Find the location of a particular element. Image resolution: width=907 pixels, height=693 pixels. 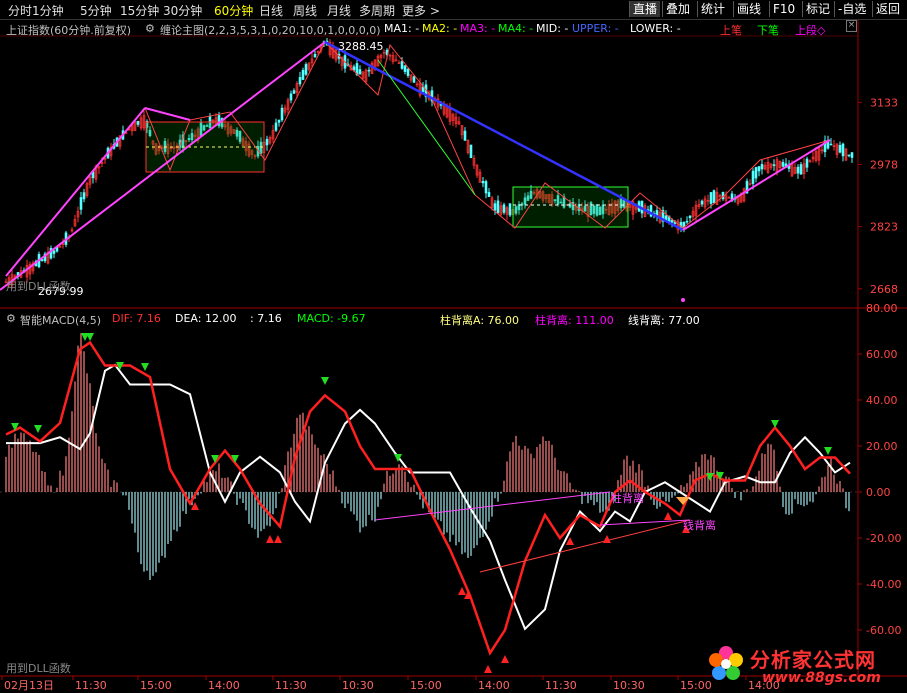

watermark-logo: 分析家公式网 www.88gs.com is located at coordinates (804, 666).